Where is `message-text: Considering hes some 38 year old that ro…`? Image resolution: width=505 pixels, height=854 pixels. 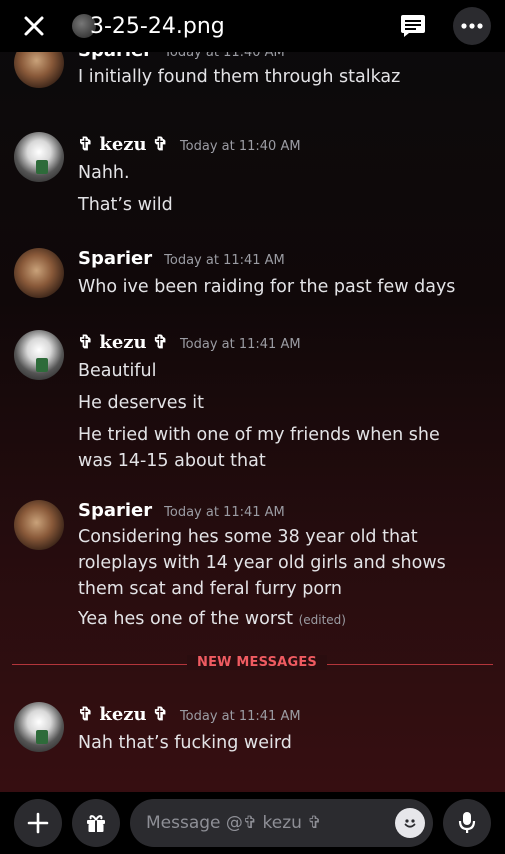 message-text: Considering hes some 38 year old that ro… is located at coordinates (278, 563).